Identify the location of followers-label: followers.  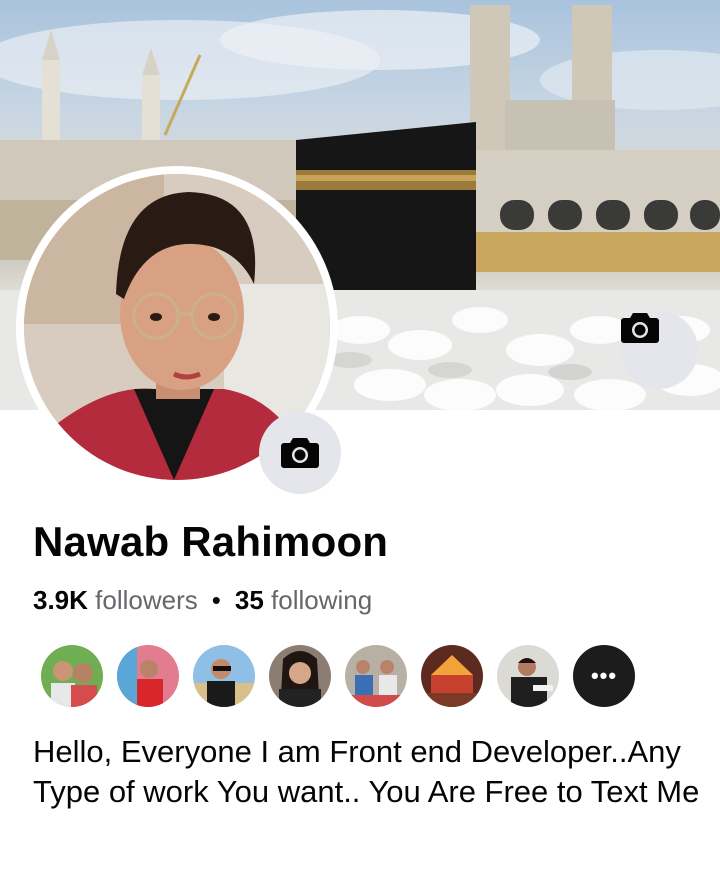
(146, 600).